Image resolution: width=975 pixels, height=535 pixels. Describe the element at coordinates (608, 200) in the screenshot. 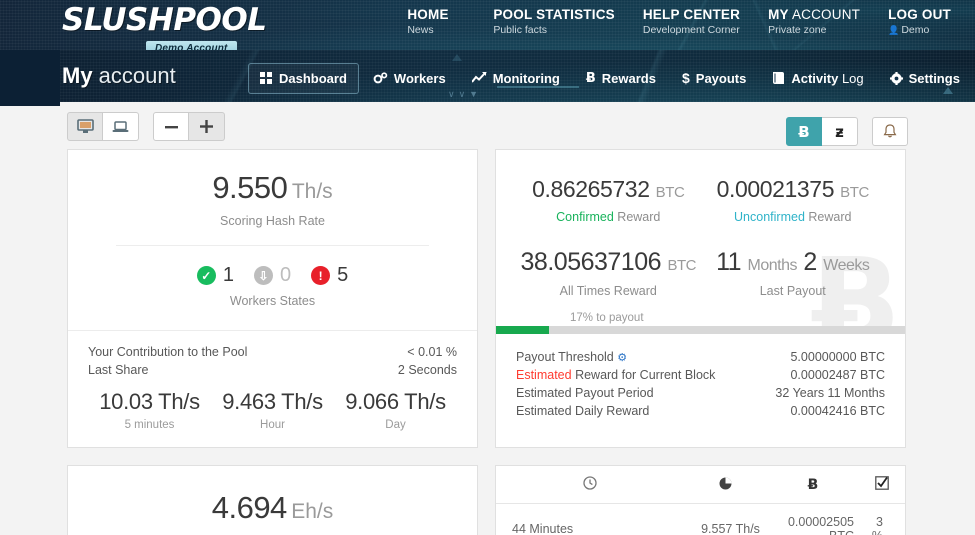

I see `confirmed-reward: 0.86265732 BTC Confirmed Reward` at that location.